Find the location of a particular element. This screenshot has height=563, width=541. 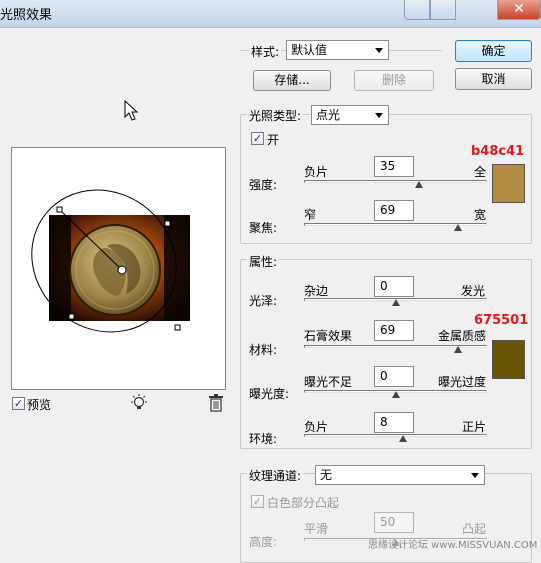

exposure-input: 0 is located at coordinates (394, 376).